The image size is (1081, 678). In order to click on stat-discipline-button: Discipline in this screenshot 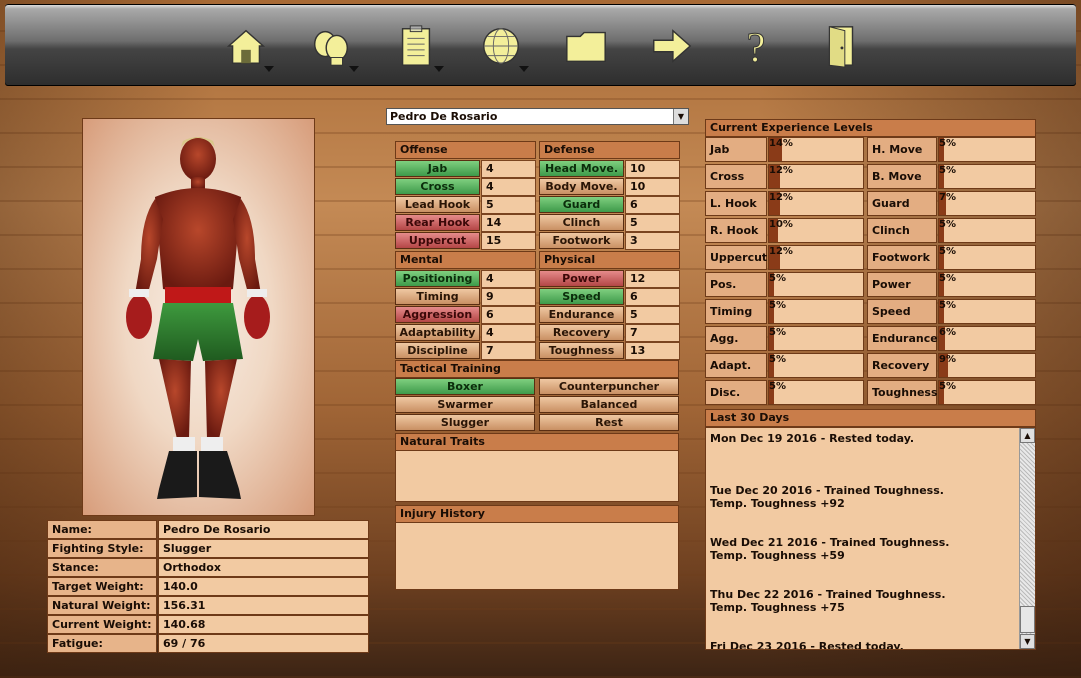, I will do `click(437, 350)`.